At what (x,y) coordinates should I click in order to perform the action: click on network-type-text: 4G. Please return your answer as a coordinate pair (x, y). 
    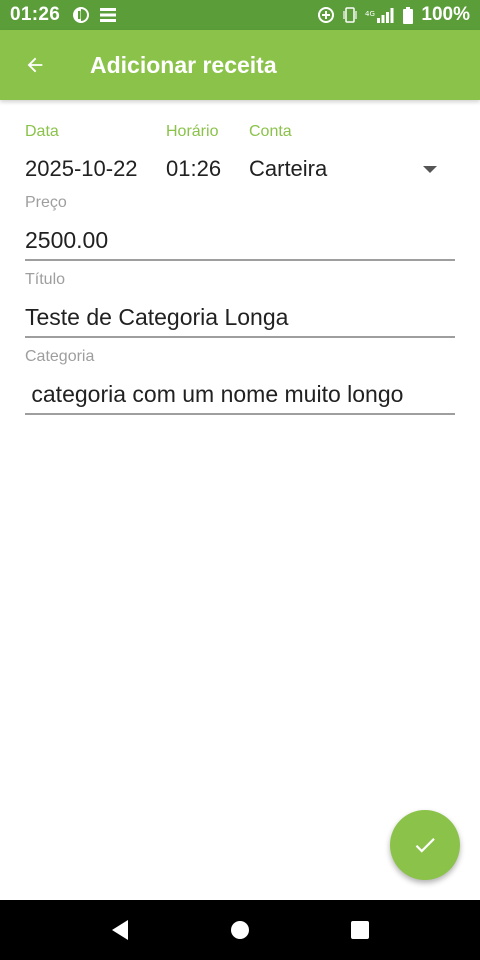
    Looking at the image, I should click on (370, 14).